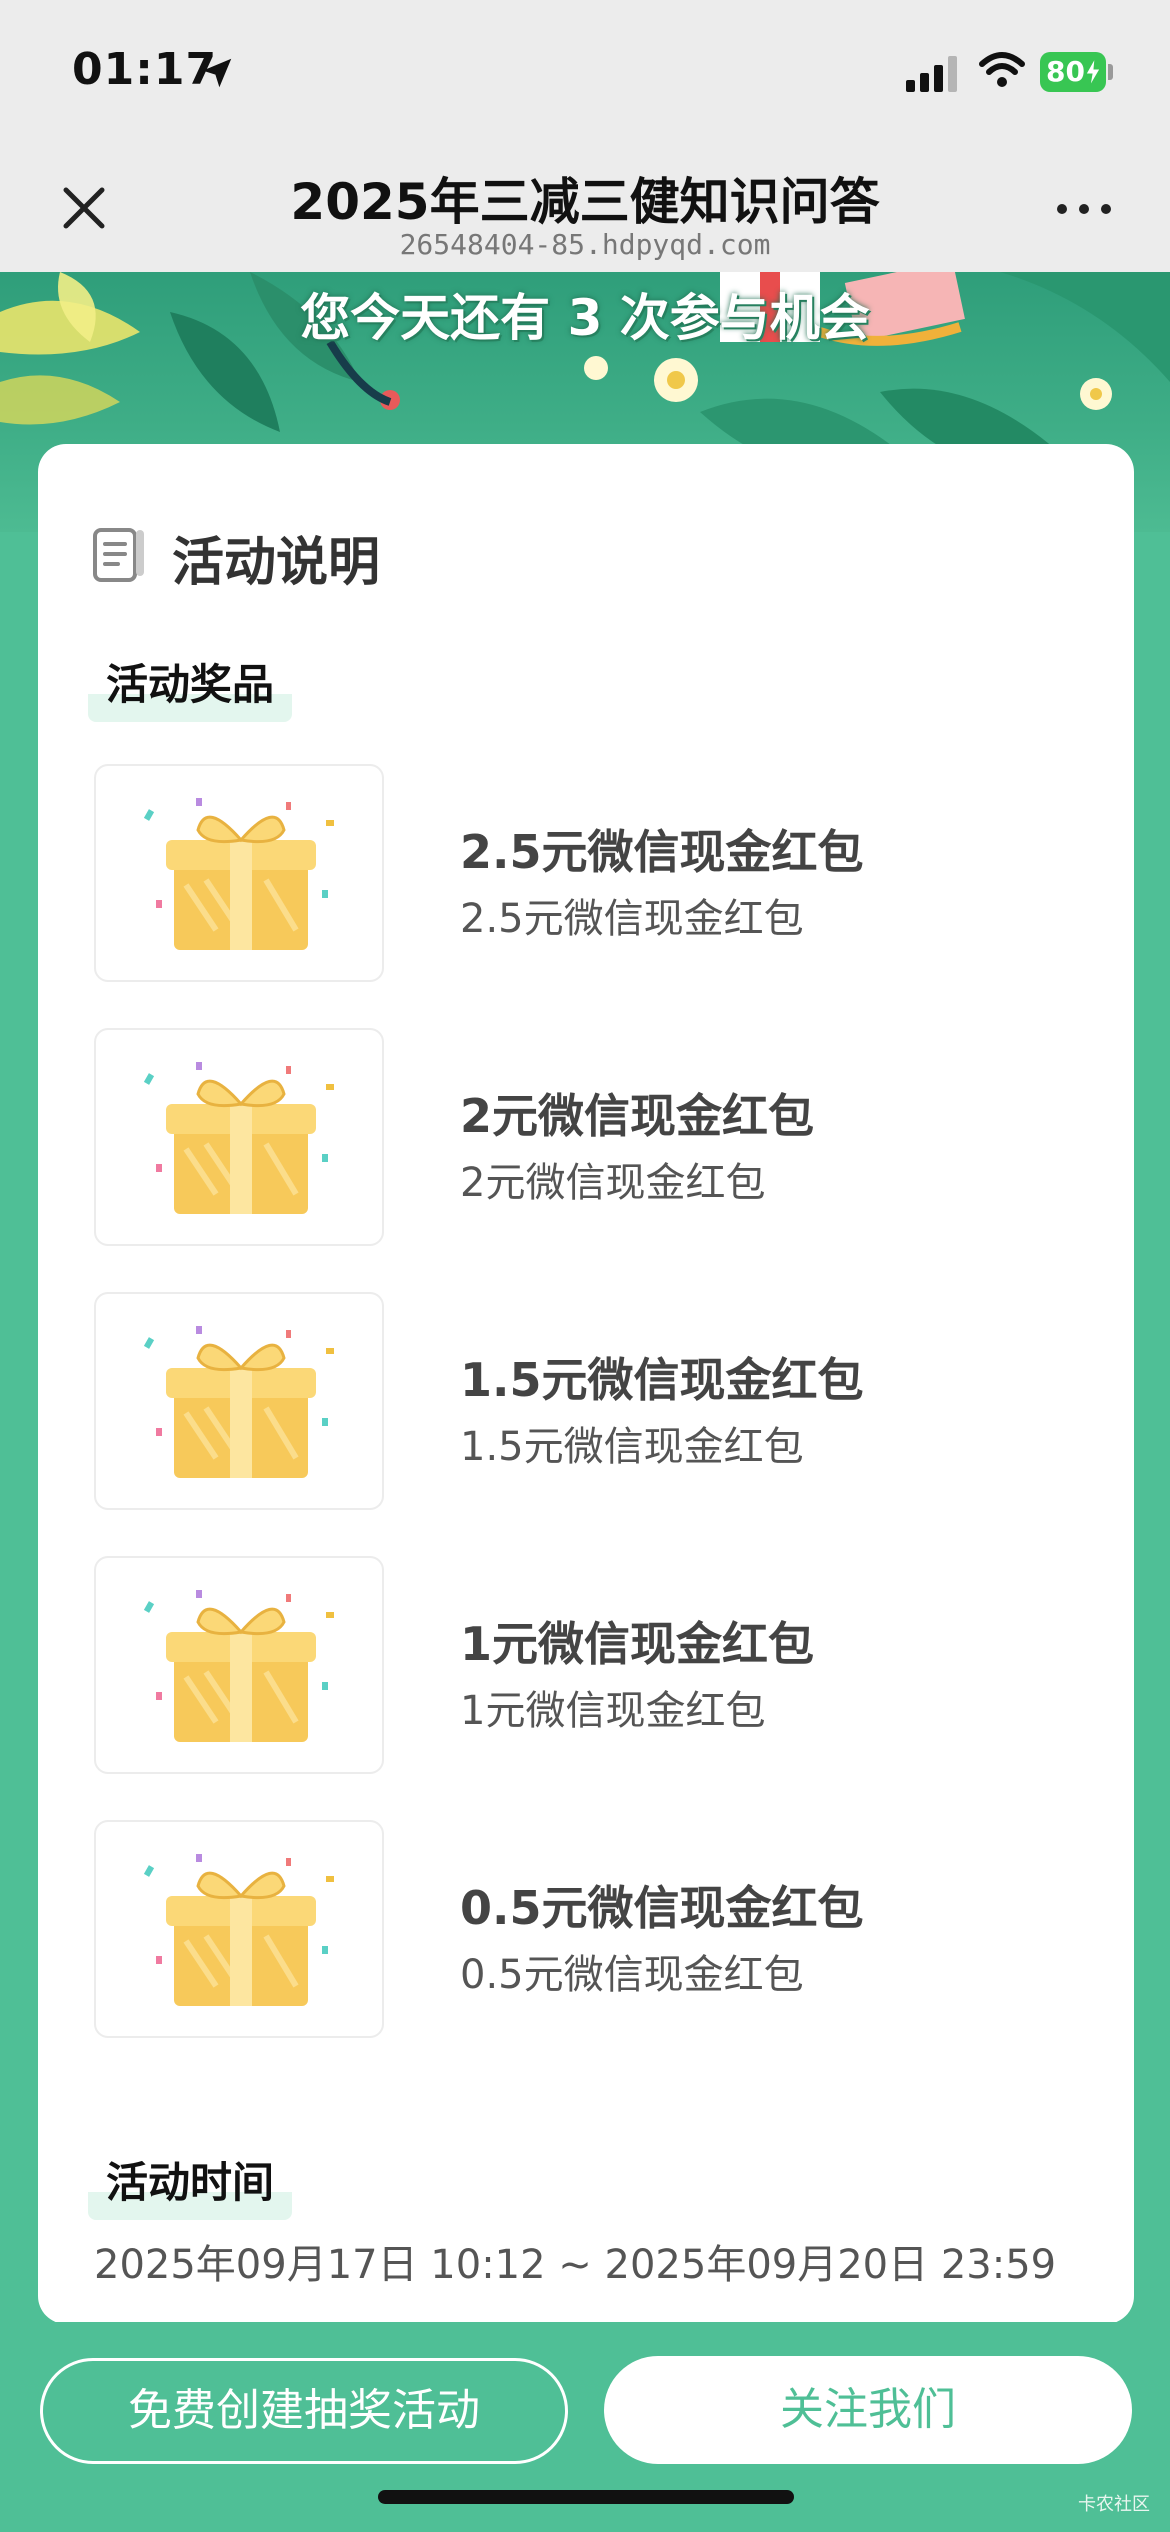  What do you see at coordinates (632, 1975) in the screenshot?
I see `prize-description: 0.5元微信现金红包` at bounding box center [632, 1975].